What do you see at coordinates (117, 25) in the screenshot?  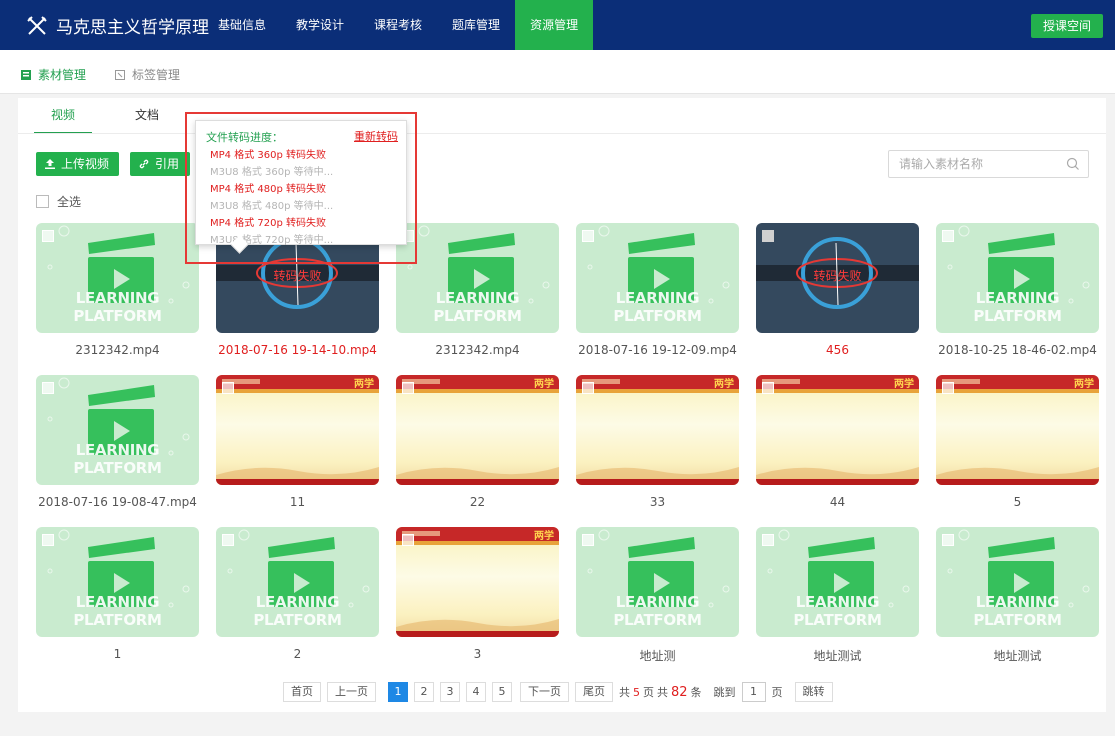 I see `app-brand: 马克思主义哲学原理` at bounding box center [117, 25].